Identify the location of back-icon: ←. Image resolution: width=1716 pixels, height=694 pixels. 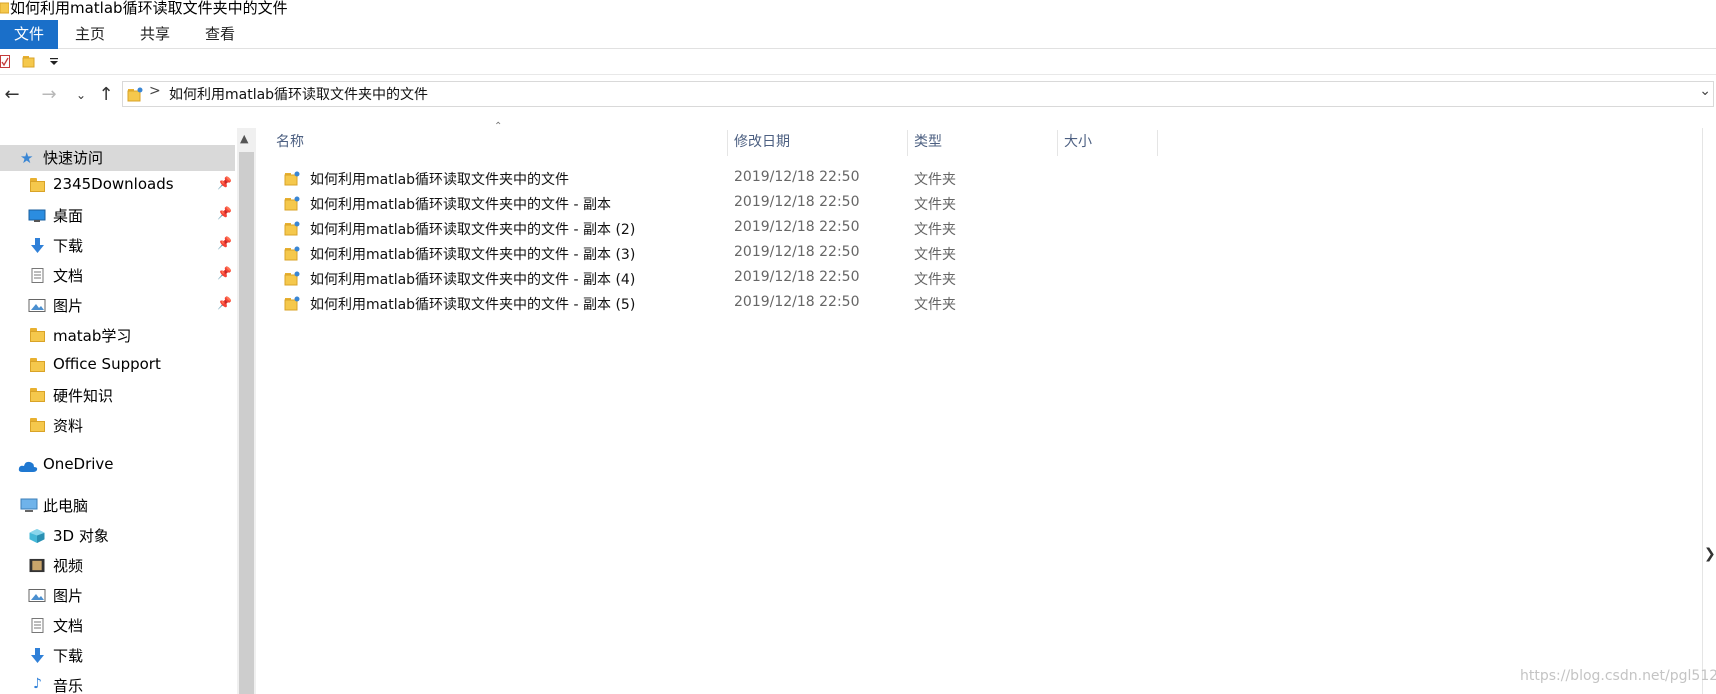
(12, 95).